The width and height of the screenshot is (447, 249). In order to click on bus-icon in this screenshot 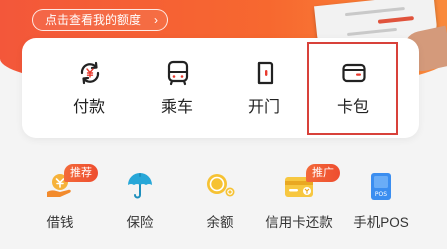, I will do `click(178, 73)`.